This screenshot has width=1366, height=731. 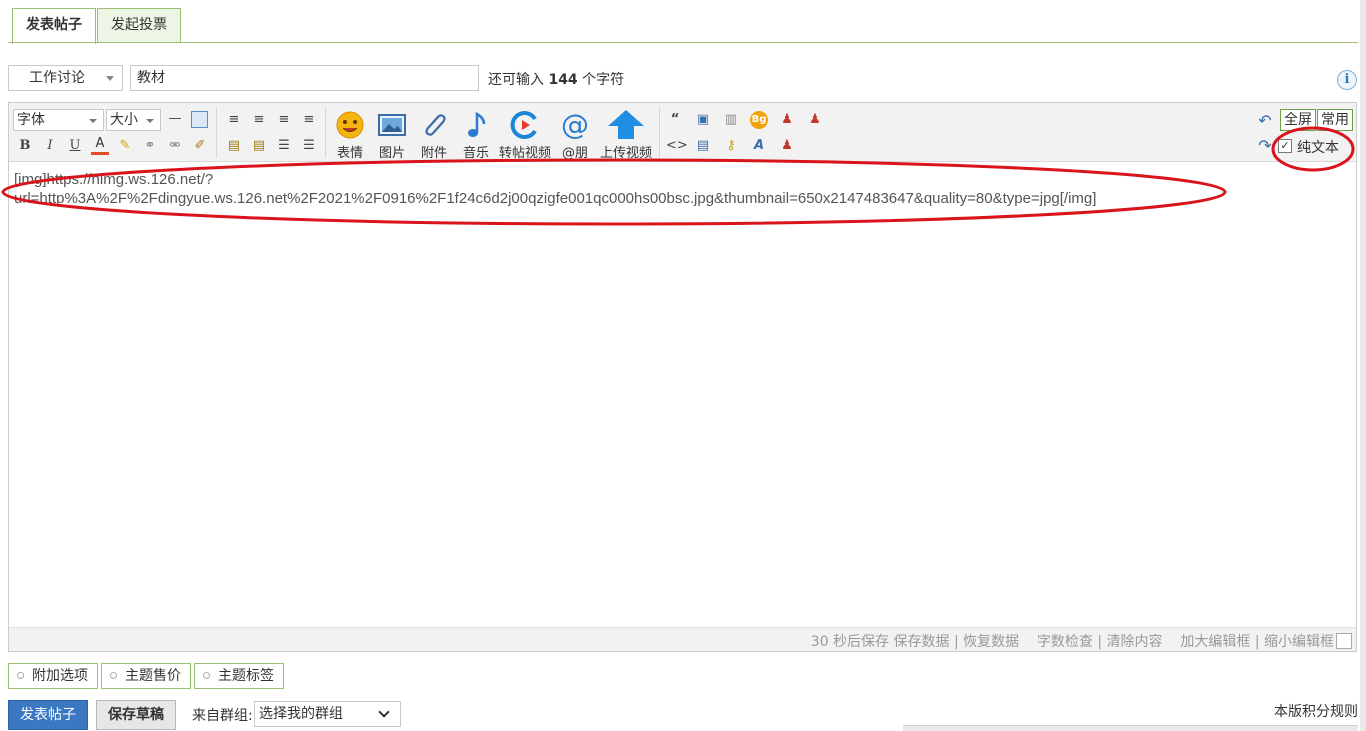 I want to click on music-label: 音乐, so click(x=475, y=153).